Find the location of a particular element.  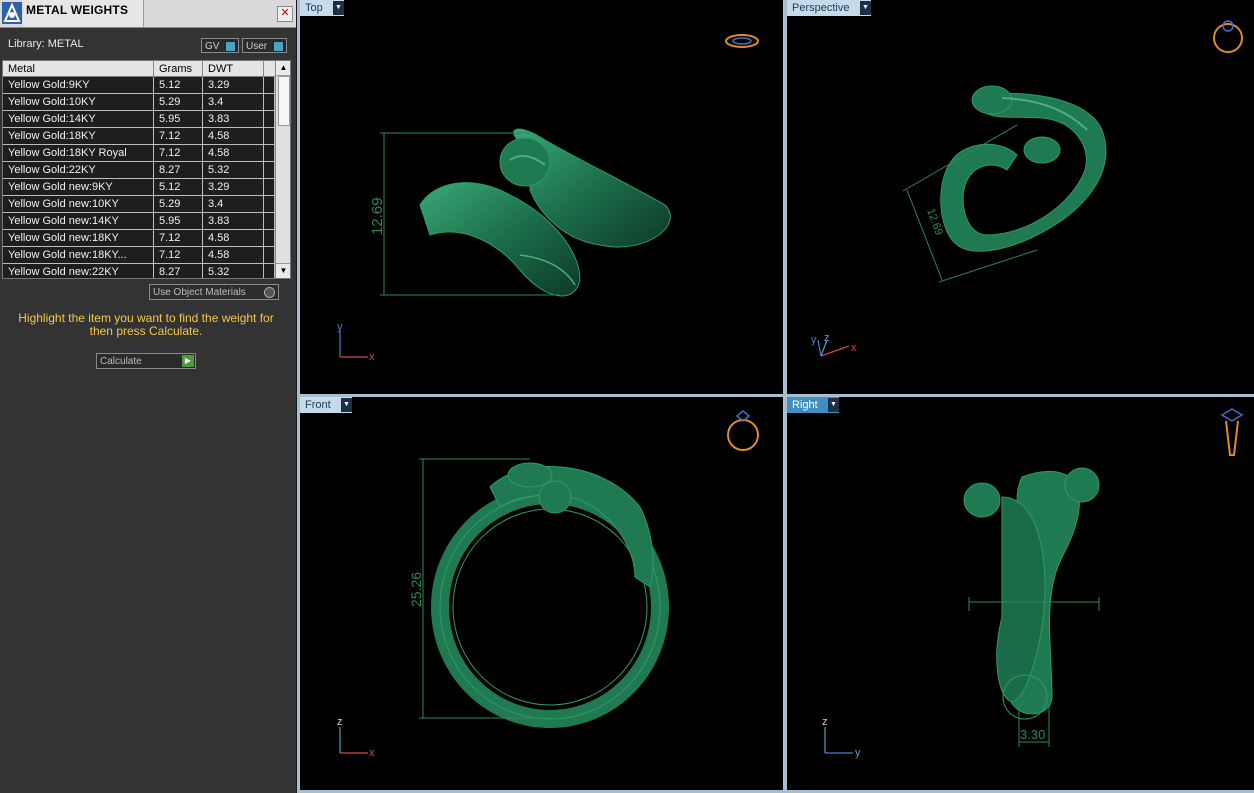

top-view-canvas: 12.69 y x is located at coordinates (548, 198).